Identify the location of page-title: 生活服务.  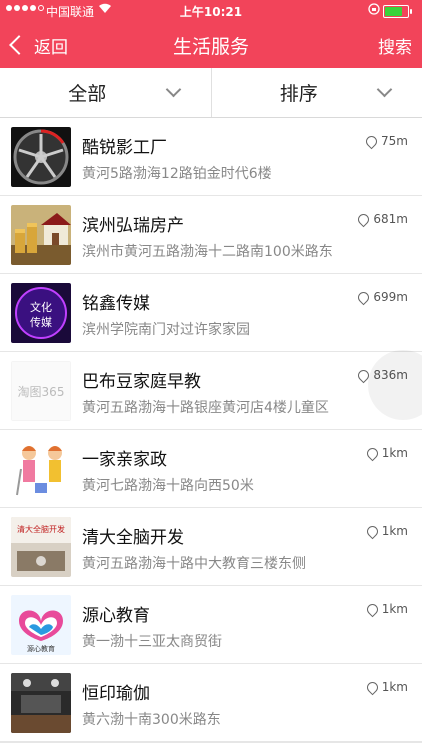
(210, 47).